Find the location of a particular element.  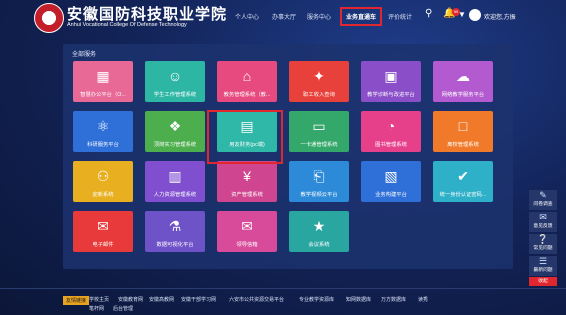

service-tile-label: 领导信箱 is located at coordinates (247, 245).